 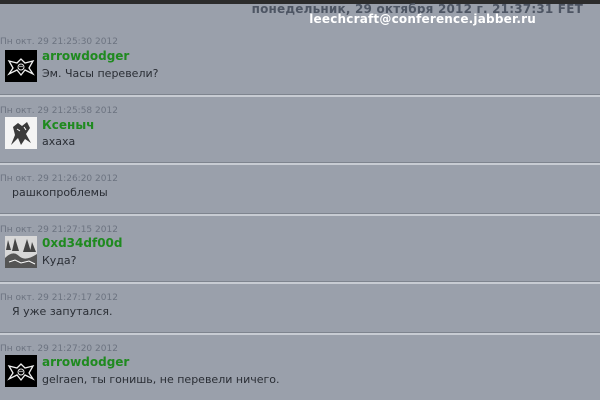 What do you see at coordinates (62, 311) in the screenshot?
I see `message-text: Я уже запутался.` at bounding box center [62, 311].